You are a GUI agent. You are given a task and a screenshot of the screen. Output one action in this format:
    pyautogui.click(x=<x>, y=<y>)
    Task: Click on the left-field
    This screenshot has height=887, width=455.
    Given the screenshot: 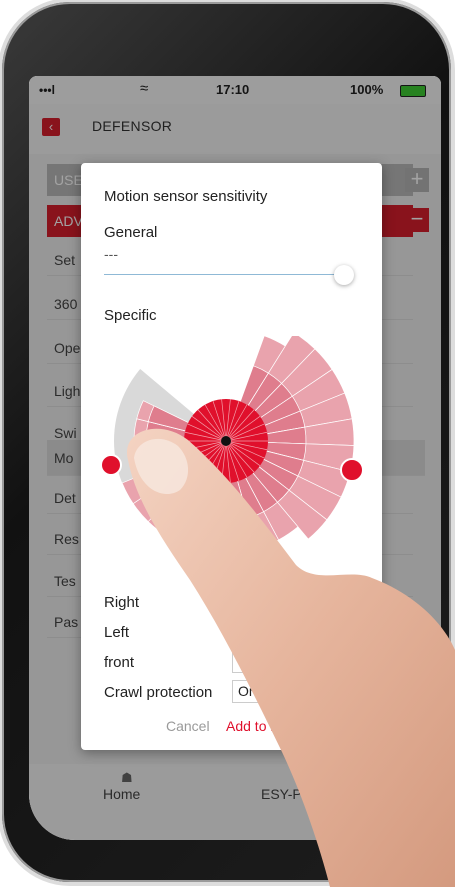 What is the action you would take?
    pyautogui.click(x=294, y=631)
    